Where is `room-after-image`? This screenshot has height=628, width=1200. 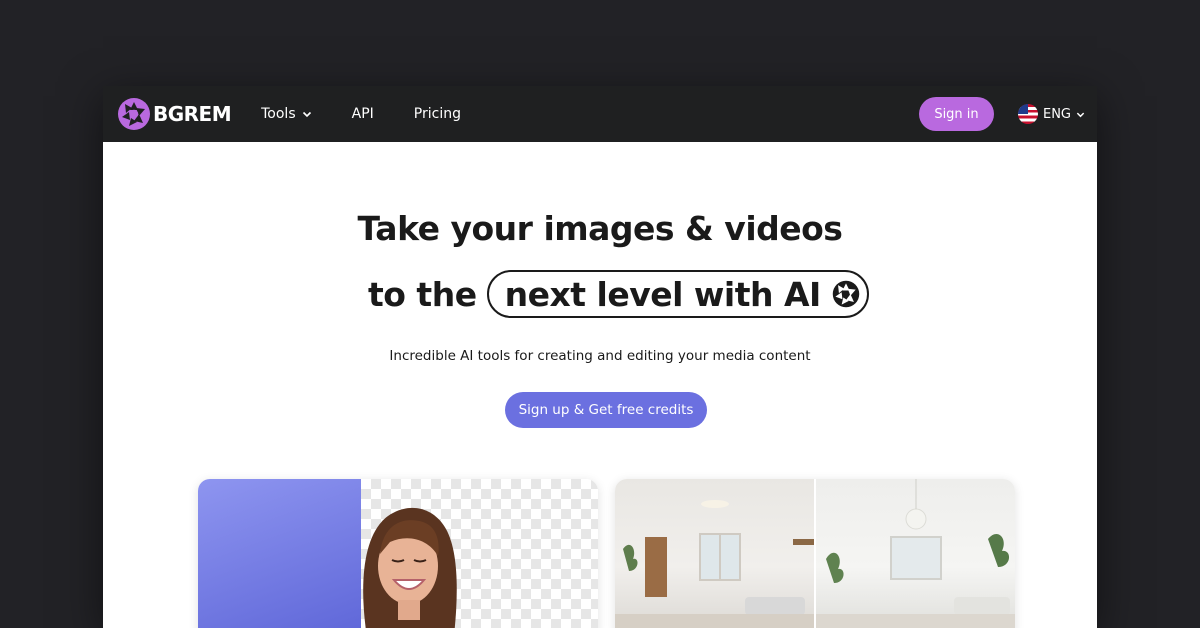
room-after-image is located at coordinates (915, 553).